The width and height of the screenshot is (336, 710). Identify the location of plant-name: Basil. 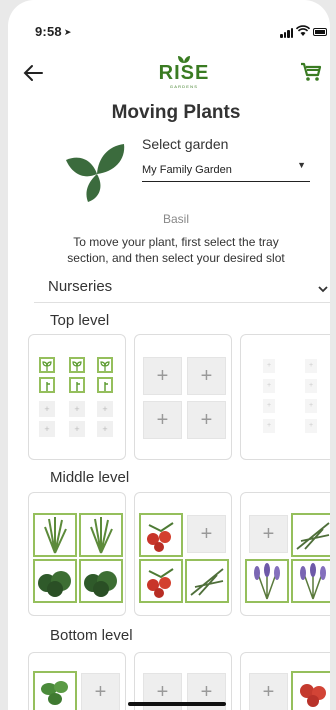
(175, 219).